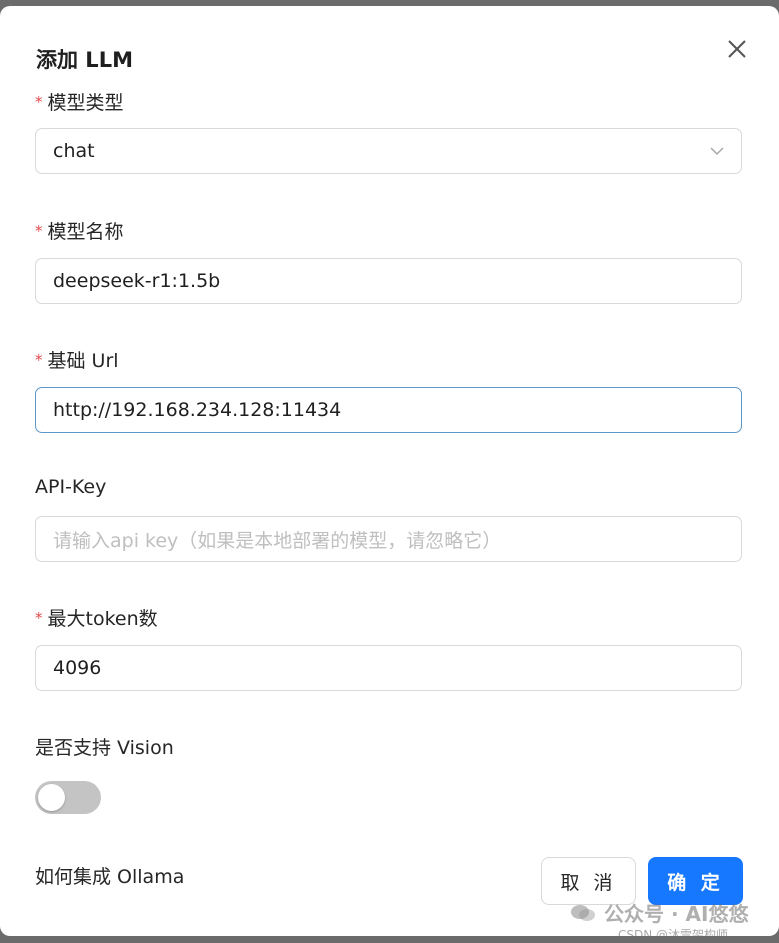 The image size is (779, 943). I want to click on vision-label: 是否支持 Vision, so click(104, 748).